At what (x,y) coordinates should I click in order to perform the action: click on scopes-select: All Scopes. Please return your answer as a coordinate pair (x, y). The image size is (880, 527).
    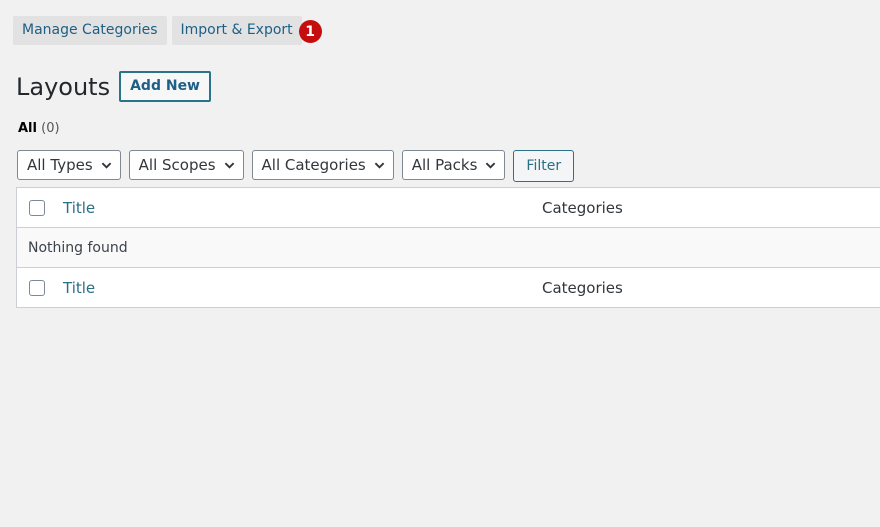
    Looking at the image, I should click on (186, 165).